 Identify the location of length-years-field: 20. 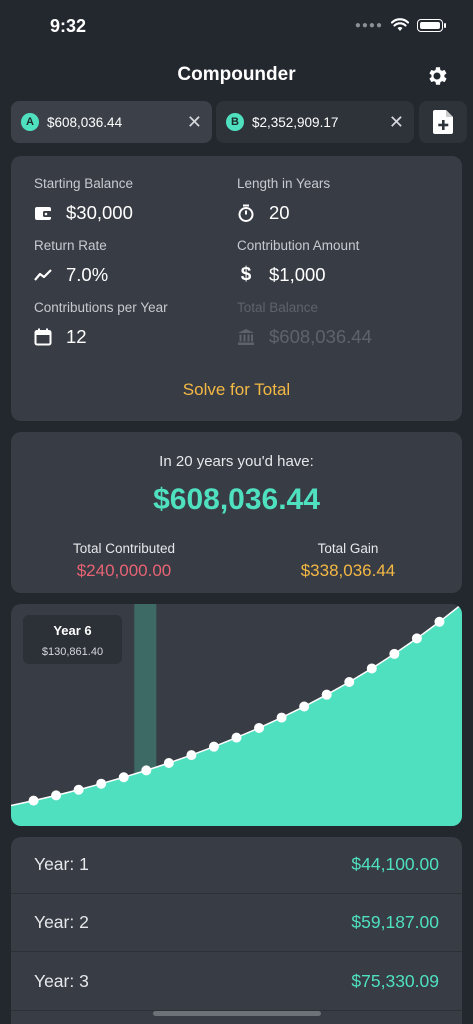
(263, 213).